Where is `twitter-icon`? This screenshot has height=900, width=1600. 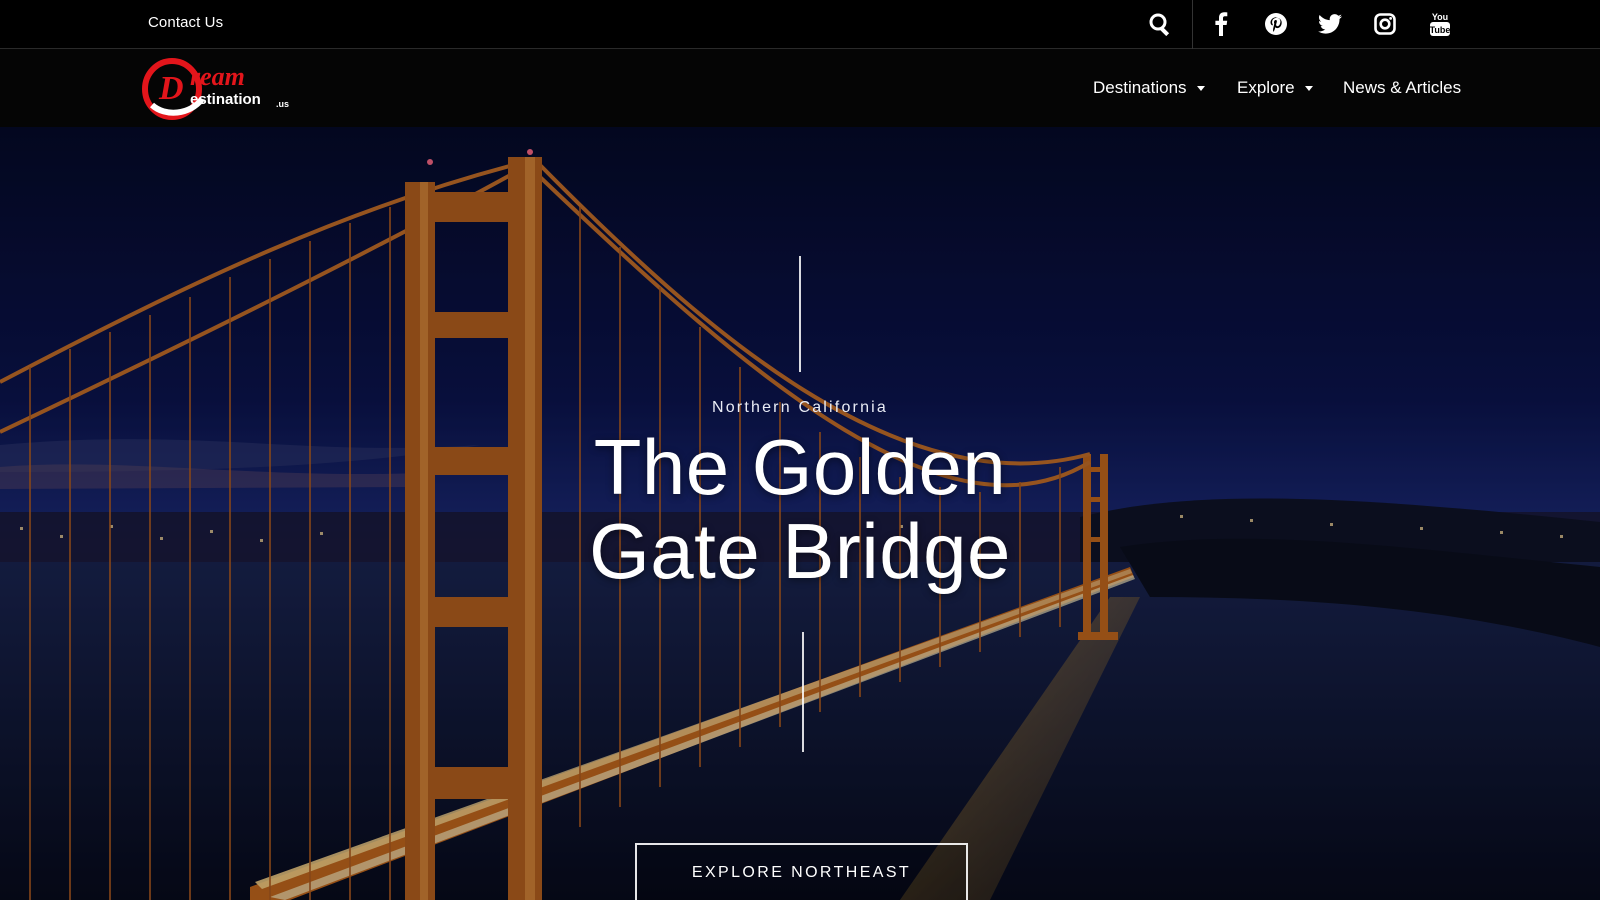 twitter-icon is located at coordinates (1330, 24).